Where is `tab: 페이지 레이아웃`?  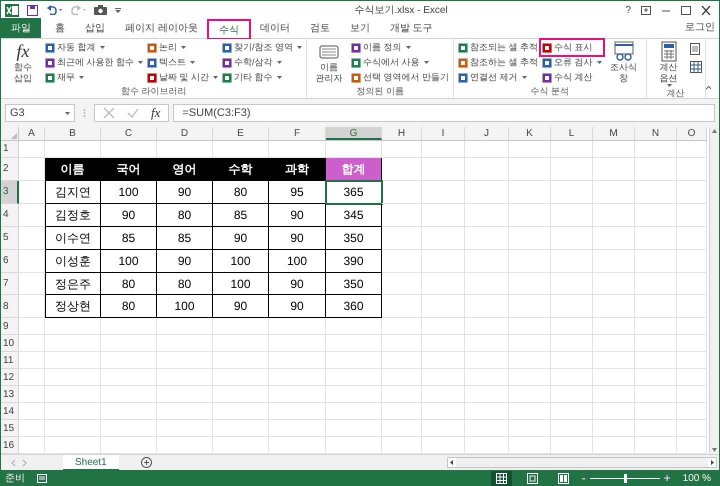 tab: 페이지 레이아웃 is located at coordinates (161, 28).